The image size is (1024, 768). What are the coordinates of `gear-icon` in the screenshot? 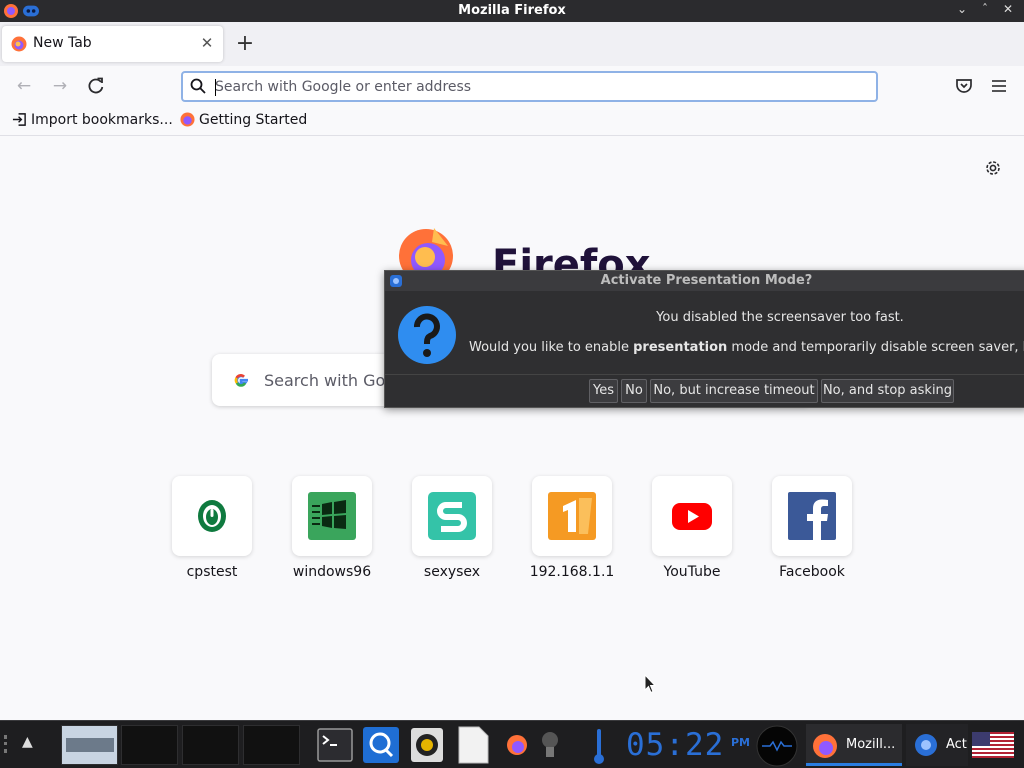 It's located at (993, 168).